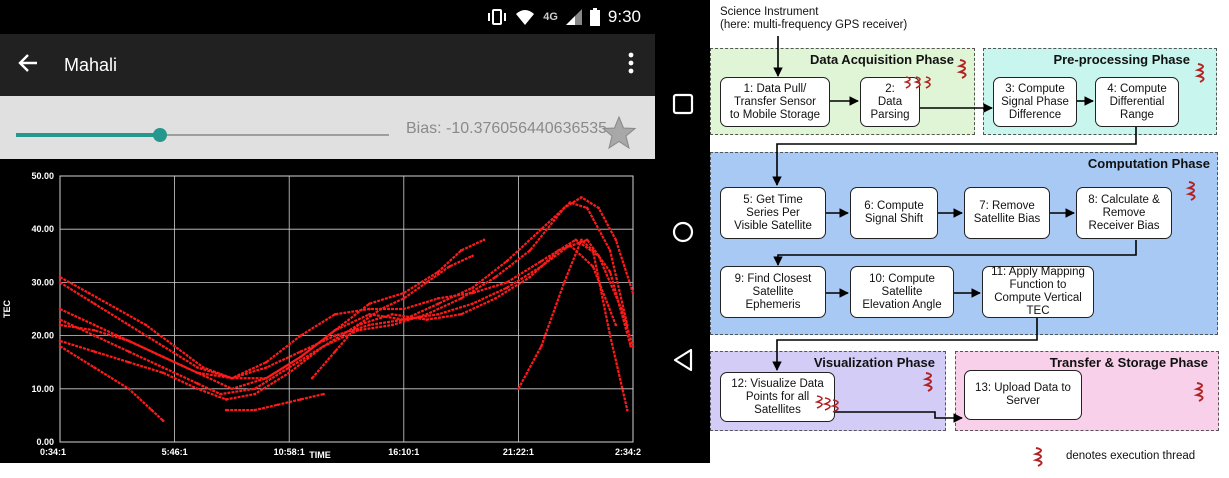  I want to click on step-12-line-2: Points for all, so click(777, 396).